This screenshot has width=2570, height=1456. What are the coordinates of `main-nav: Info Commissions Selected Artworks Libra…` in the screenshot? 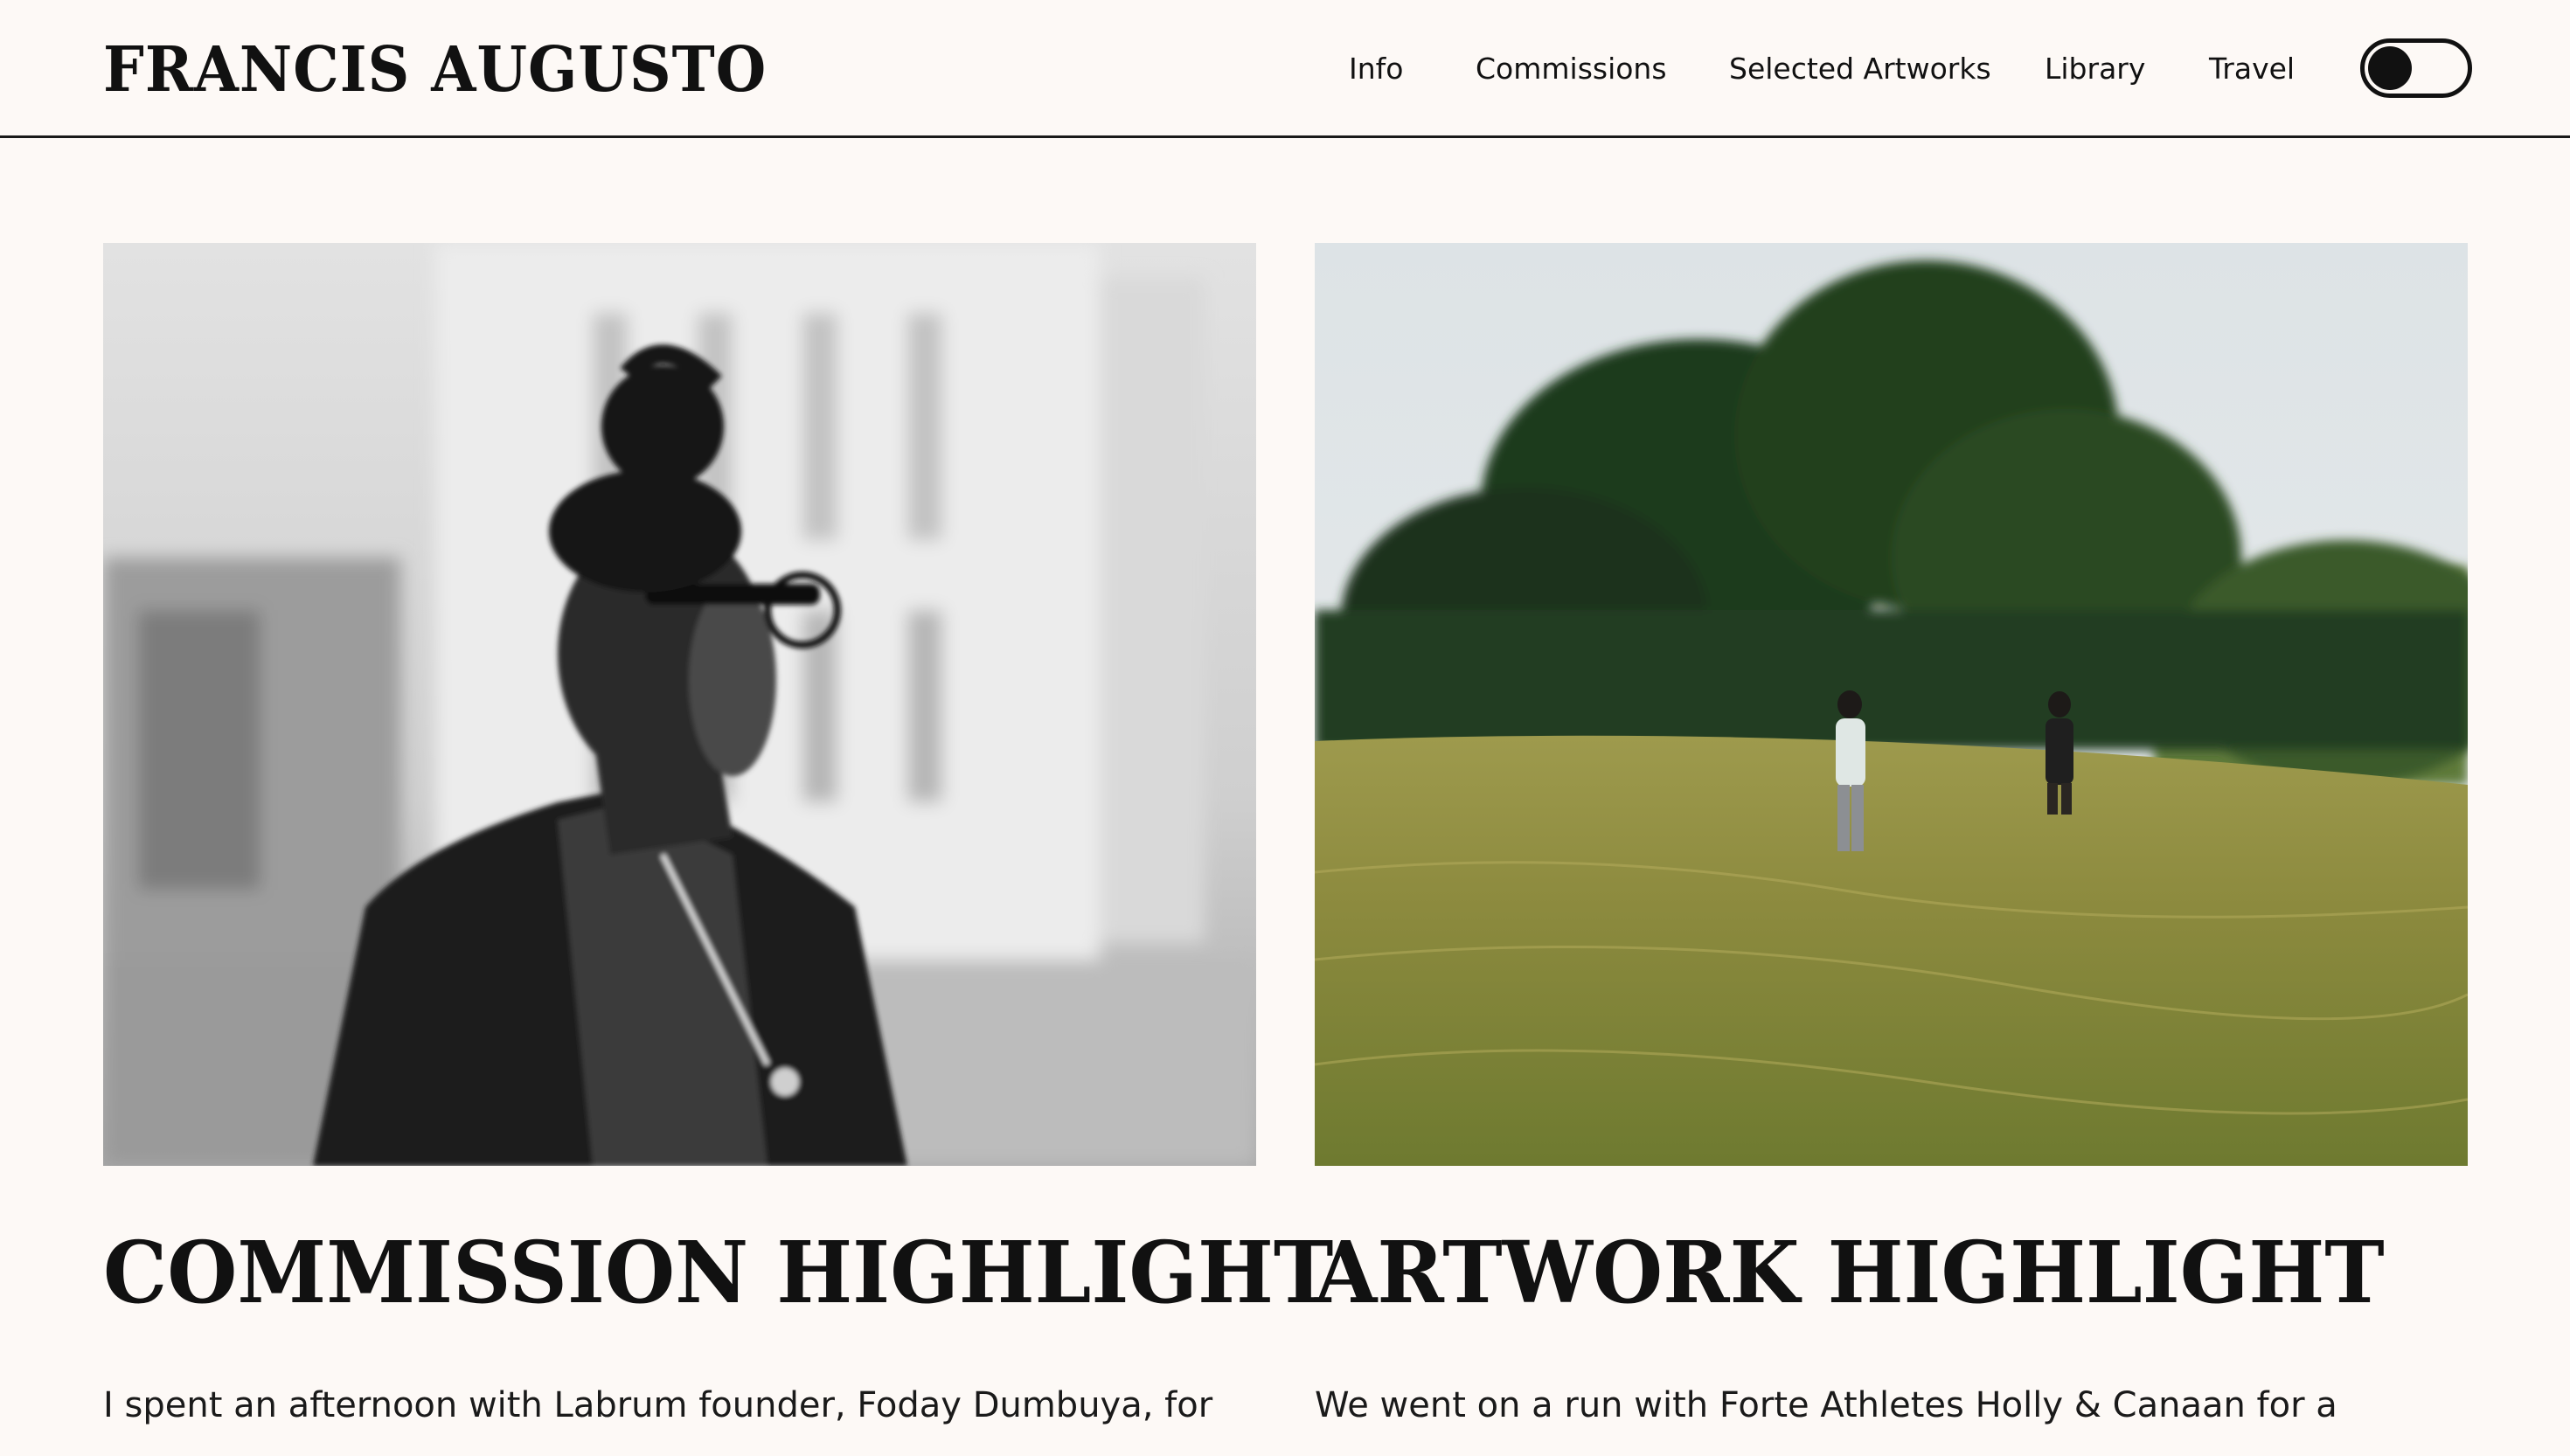 It's located at (1285, 69).